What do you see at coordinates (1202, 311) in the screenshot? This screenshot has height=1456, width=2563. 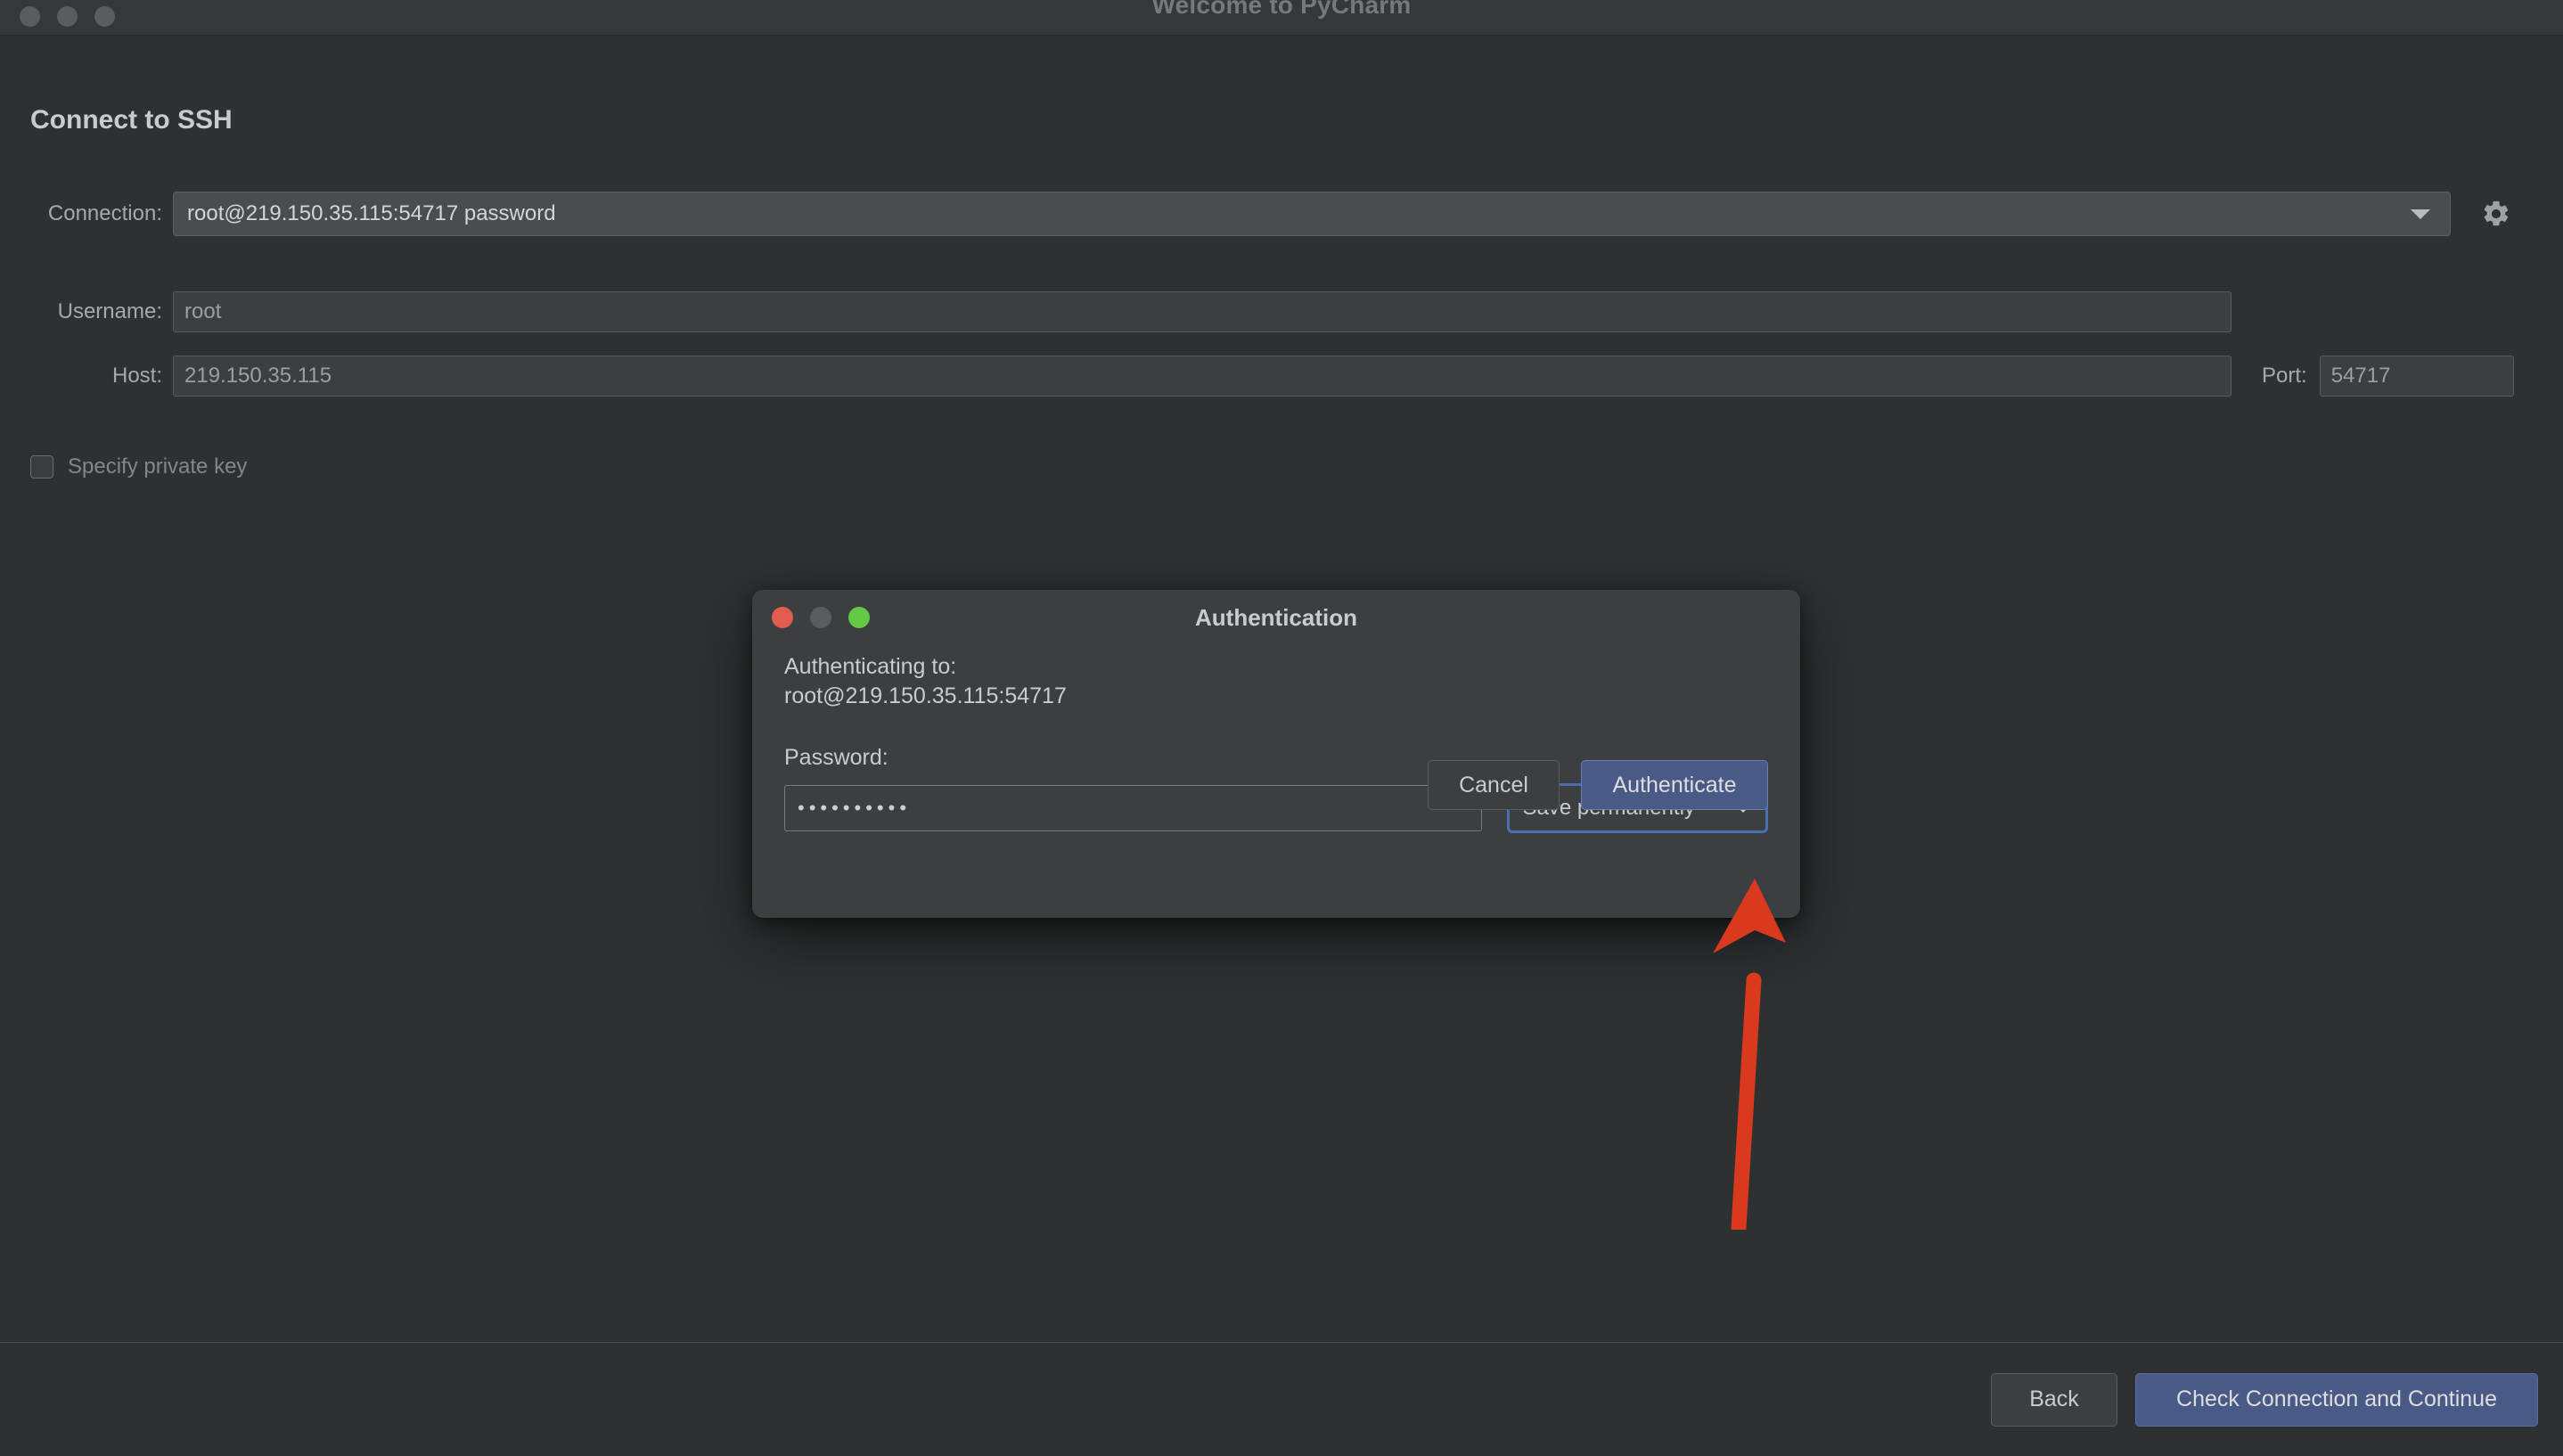 I see `username-input` at bounding box center [1202, 311].